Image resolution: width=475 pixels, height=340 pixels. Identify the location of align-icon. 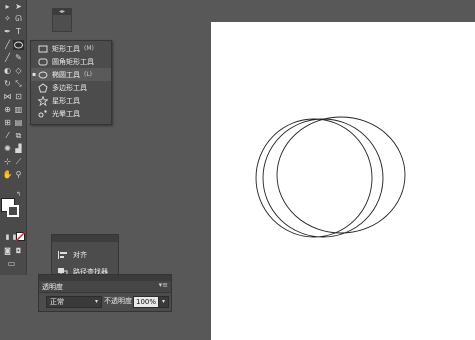
(62, 254).